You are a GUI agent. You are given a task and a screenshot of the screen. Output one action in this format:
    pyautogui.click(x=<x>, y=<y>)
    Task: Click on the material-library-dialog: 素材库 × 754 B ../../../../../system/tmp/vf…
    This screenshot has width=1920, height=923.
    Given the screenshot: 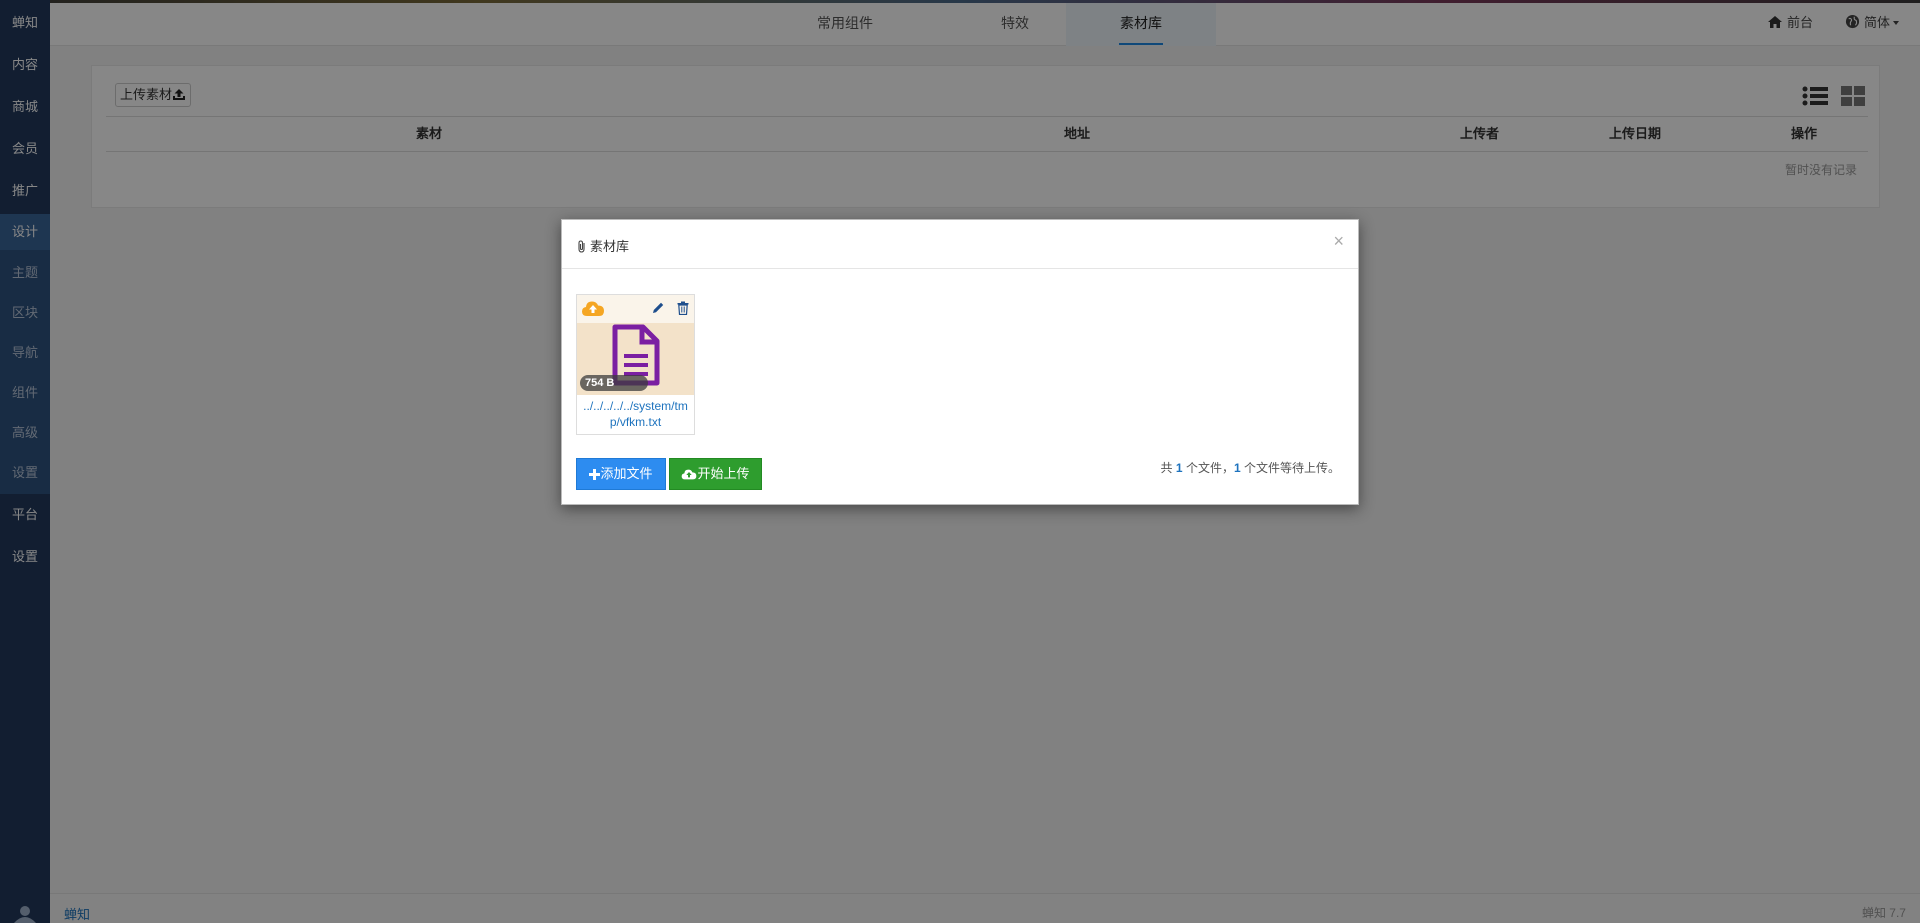 What is the action you would take?
    pyautogui.click(x=960, y=362)
    